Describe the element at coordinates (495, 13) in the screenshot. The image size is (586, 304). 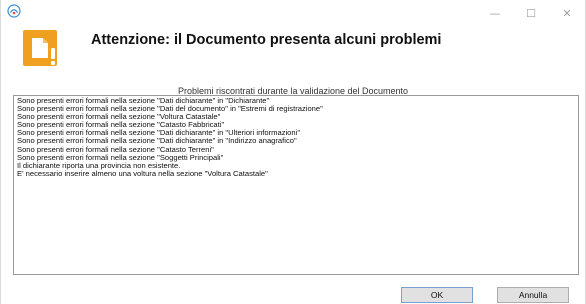
I see `minimize-button: —` at that location.